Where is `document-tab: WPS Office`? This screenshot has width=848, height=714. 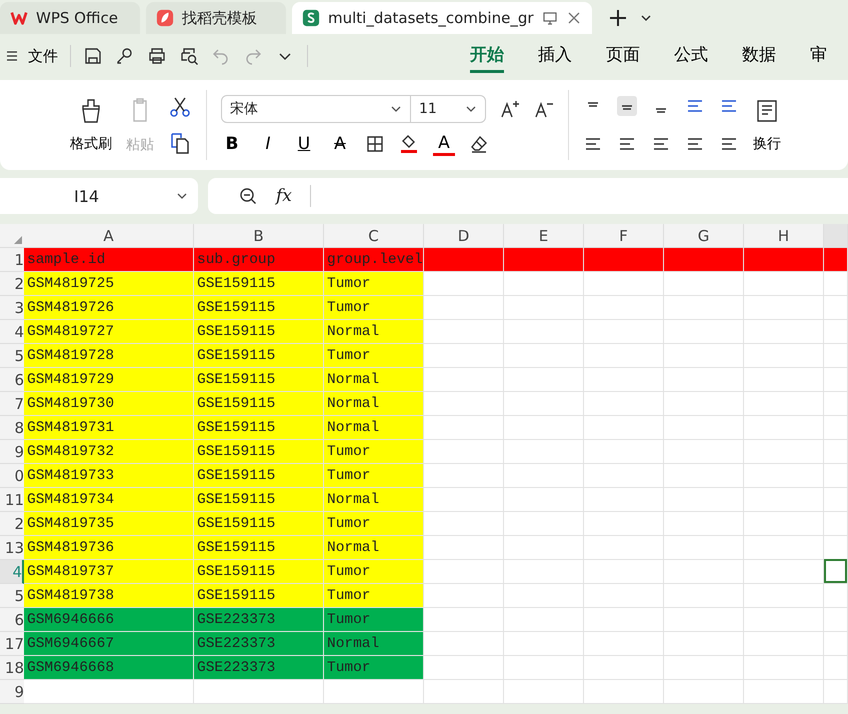 document-tab: WPS Office is located at coordinates (70, 18).